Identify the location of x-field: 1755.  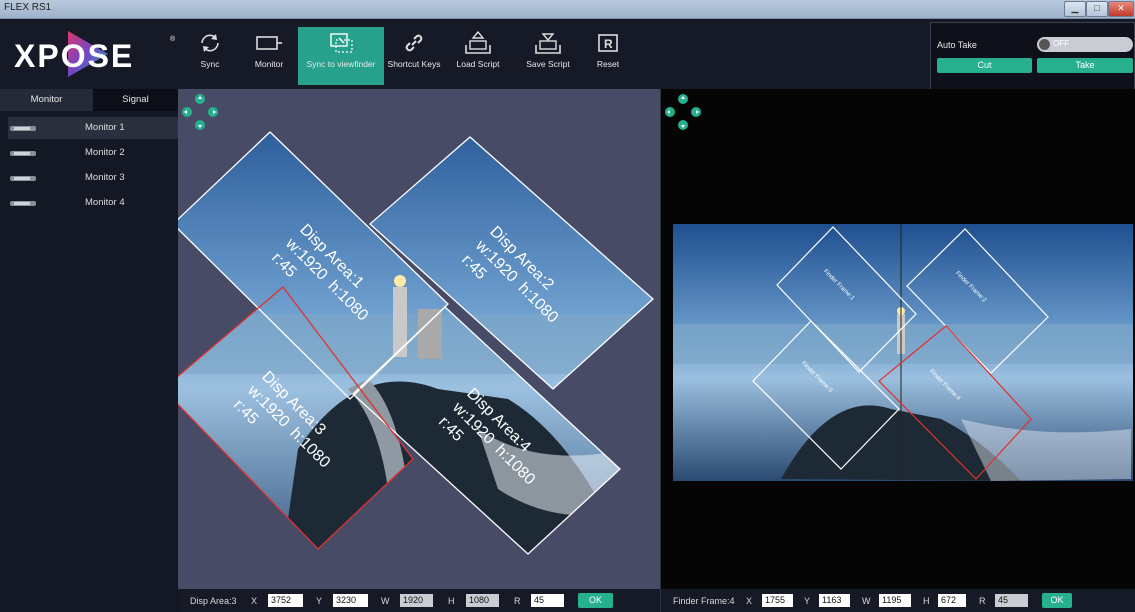
(777, 600).